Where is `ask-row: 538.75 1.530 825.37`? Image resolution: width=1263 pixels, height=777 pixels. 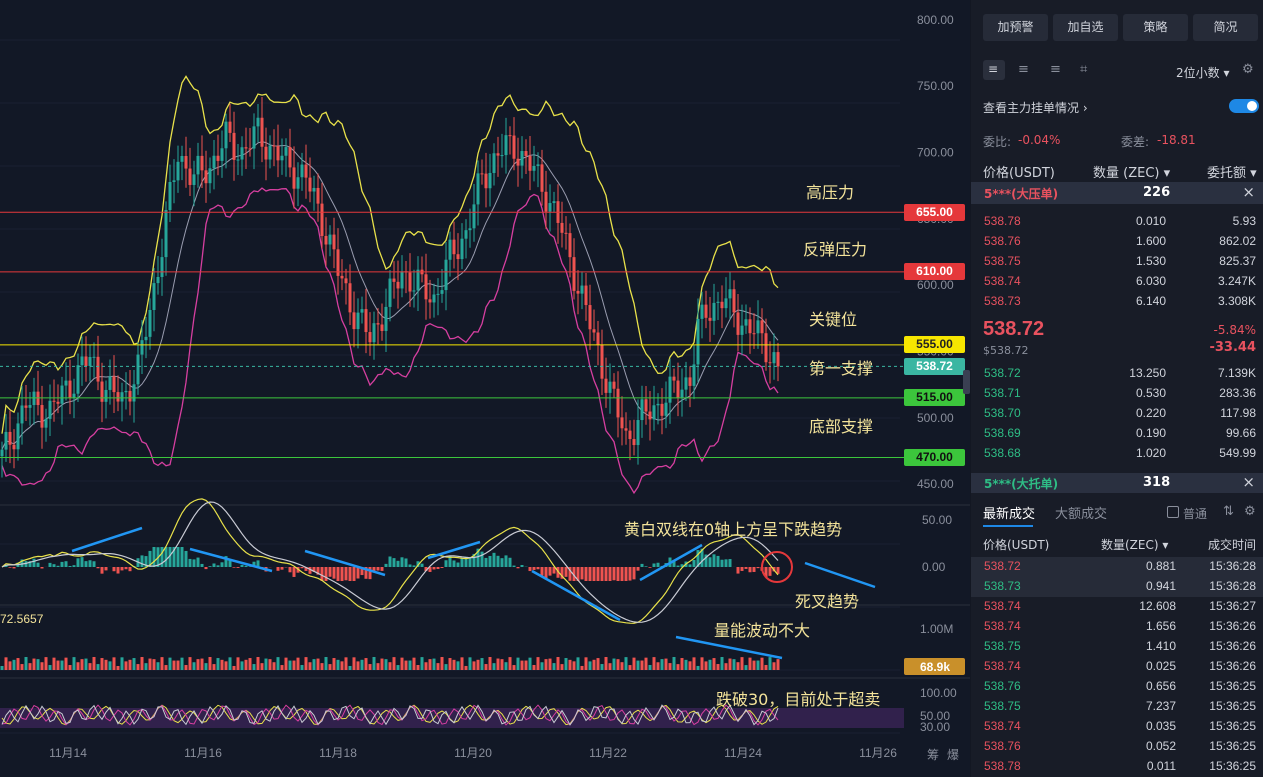 ask-row: 538.75 1.530 825.37 is located at coordinates (1117, 262).